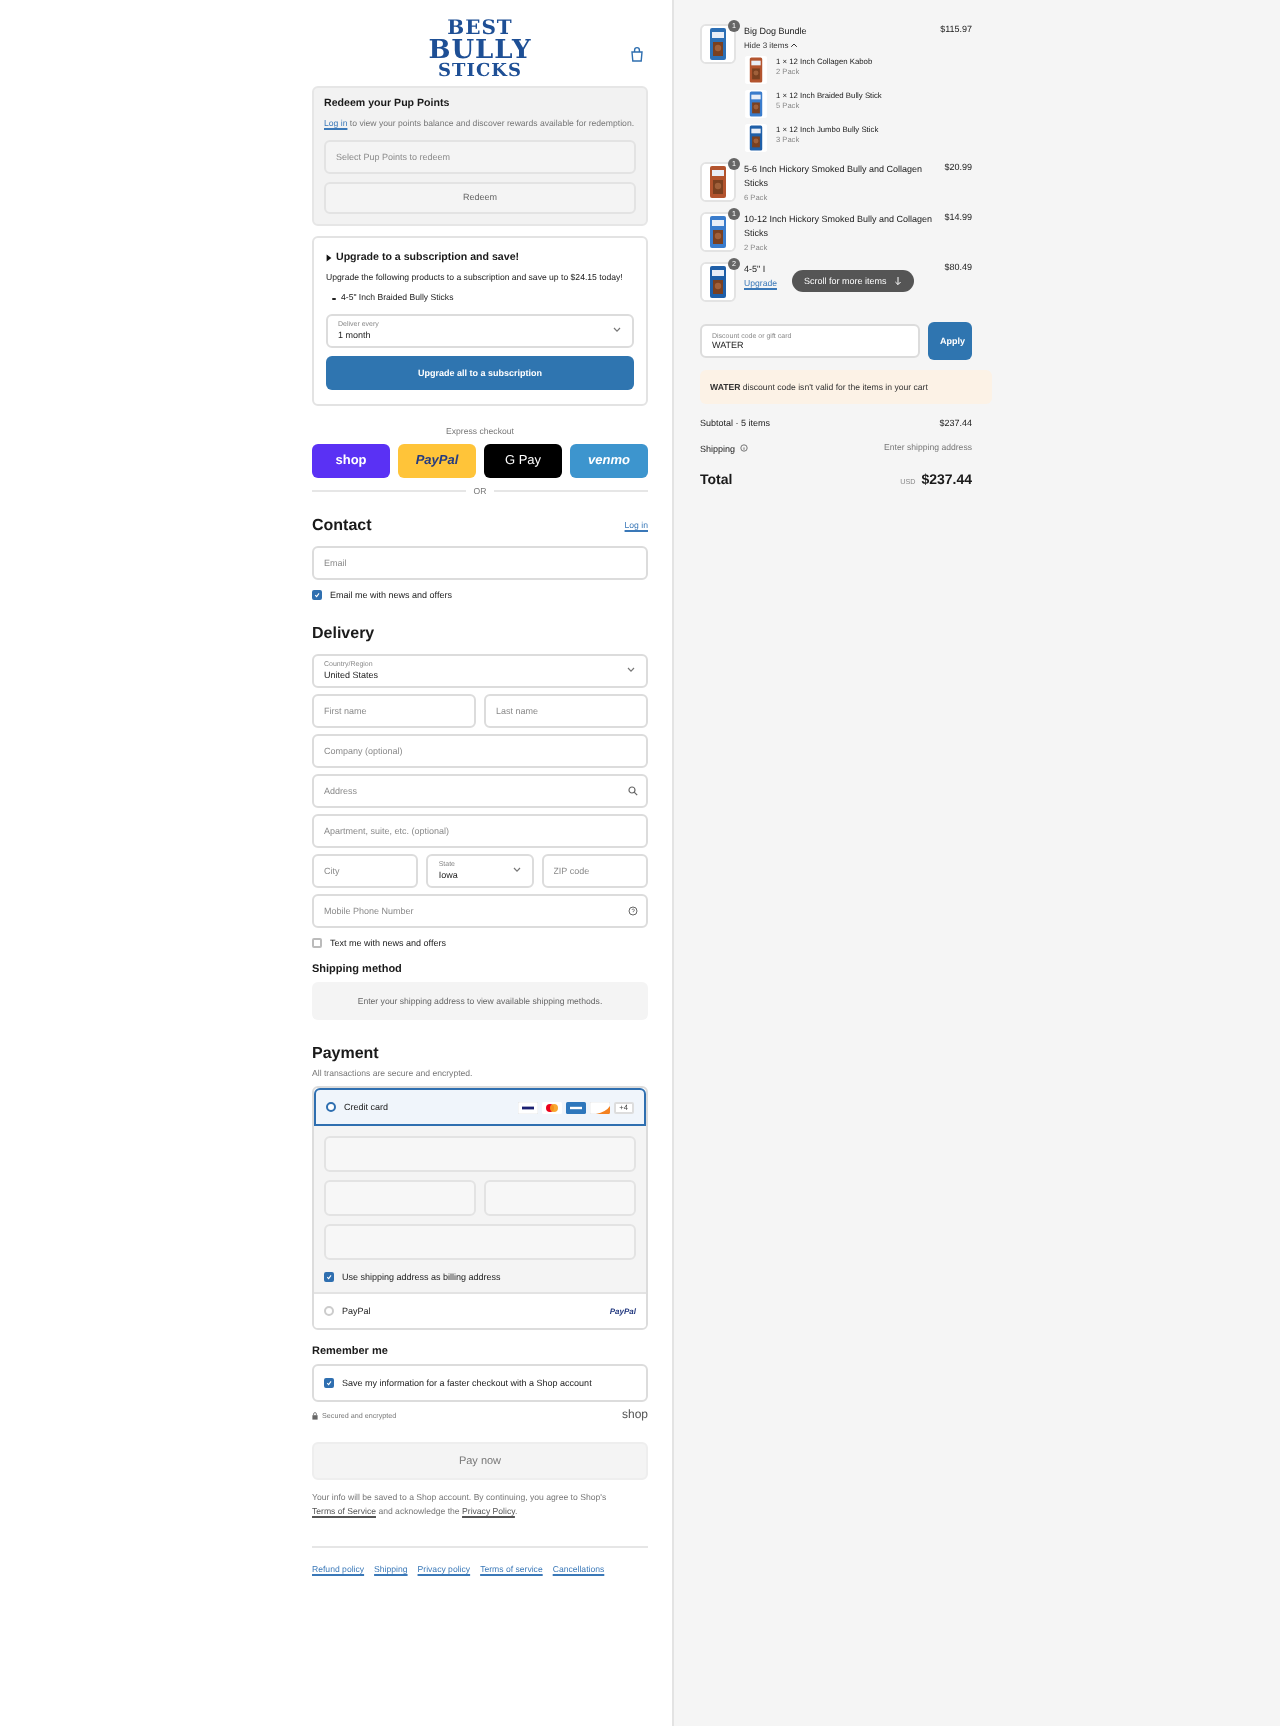 The width and height of the screenshot is (1280, 1726). Describe the element at coordinates (637, 54) in the screenshot. I see `shopping-bag-icon` at that location.